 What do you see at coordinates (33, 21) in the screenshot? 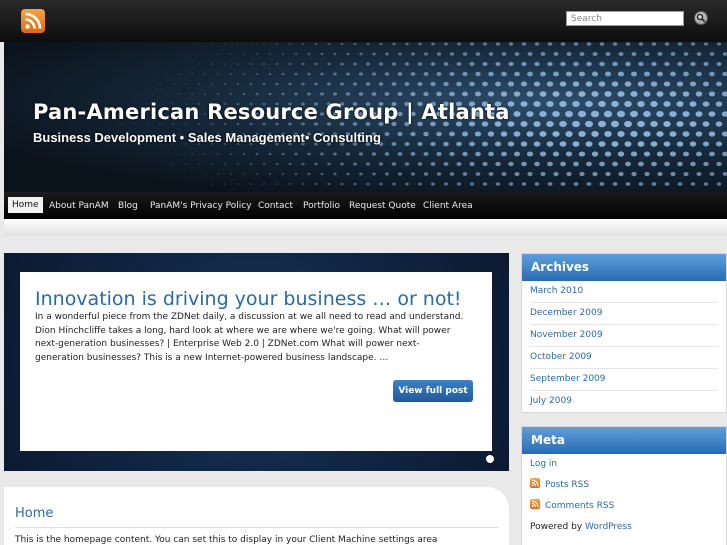
I see `rss-feed-icon` at bounding box center [33, 21].